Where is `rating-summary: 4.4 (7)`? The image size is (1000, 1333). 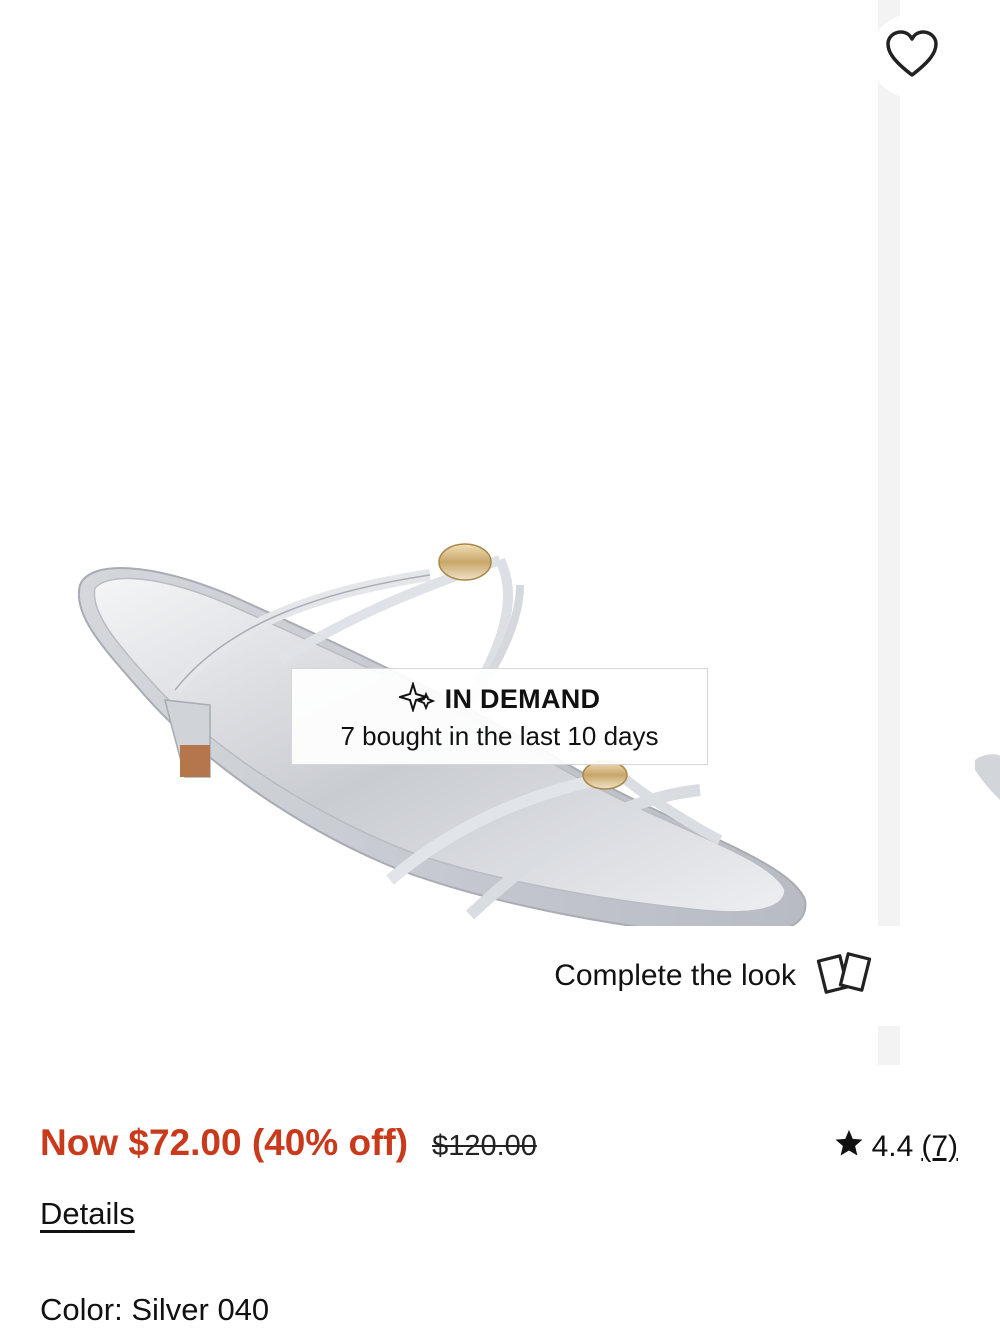
rating-summary: 4.4 (7) is located at coordinates (896, 1147).